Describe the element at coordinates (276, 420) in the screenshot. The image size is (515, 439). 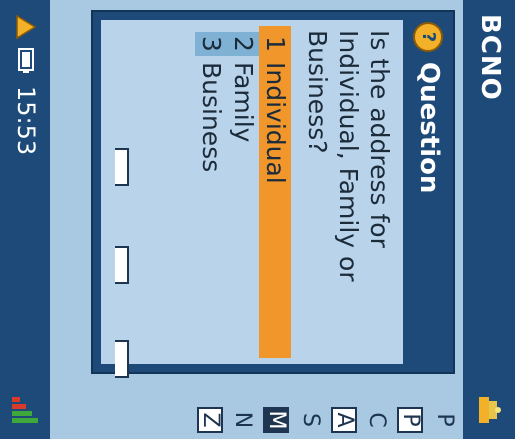
I see `list-item: M` at that location.